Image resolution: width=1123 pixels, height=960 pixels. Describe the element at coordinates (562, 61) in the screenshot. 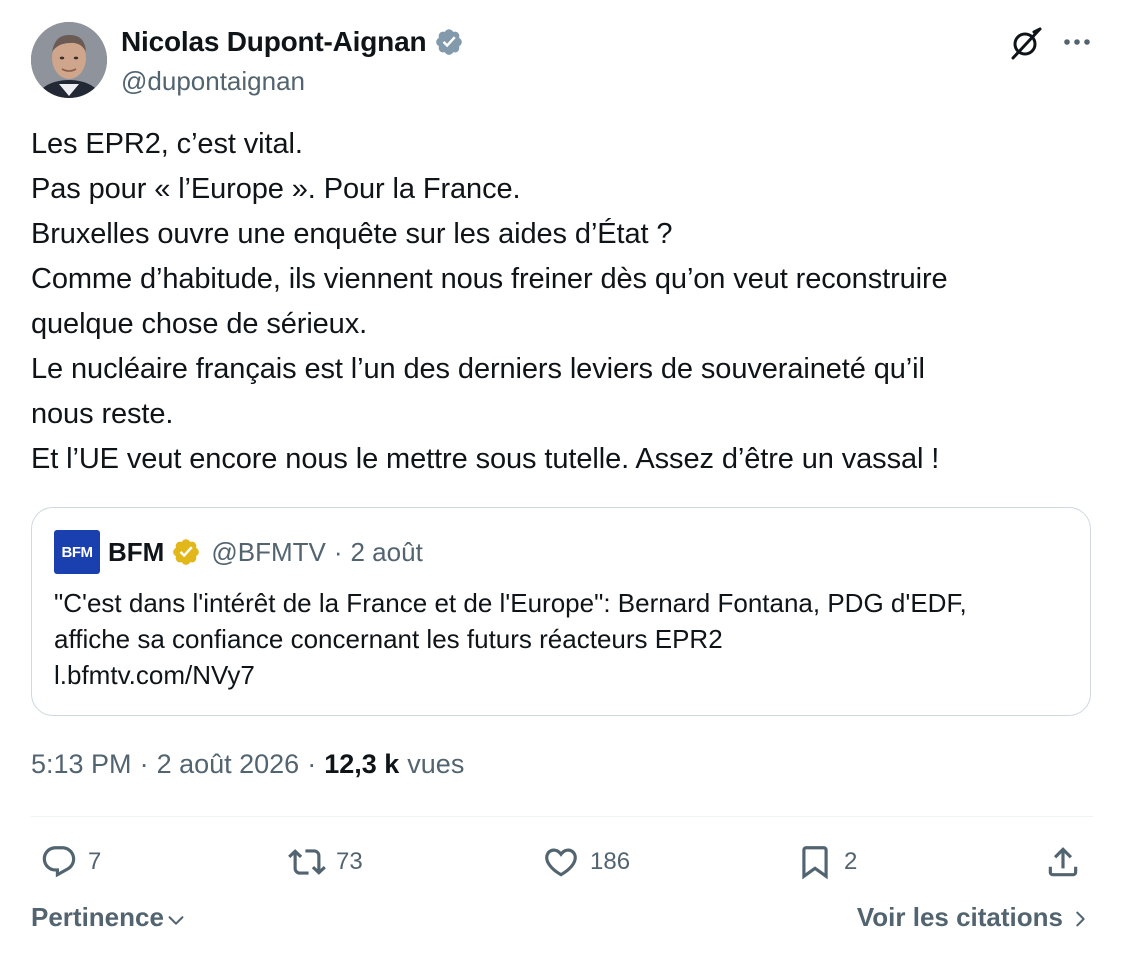

I see `tweet-header: Nicolas Dupont-Aignan @dupontaignan` at that location.